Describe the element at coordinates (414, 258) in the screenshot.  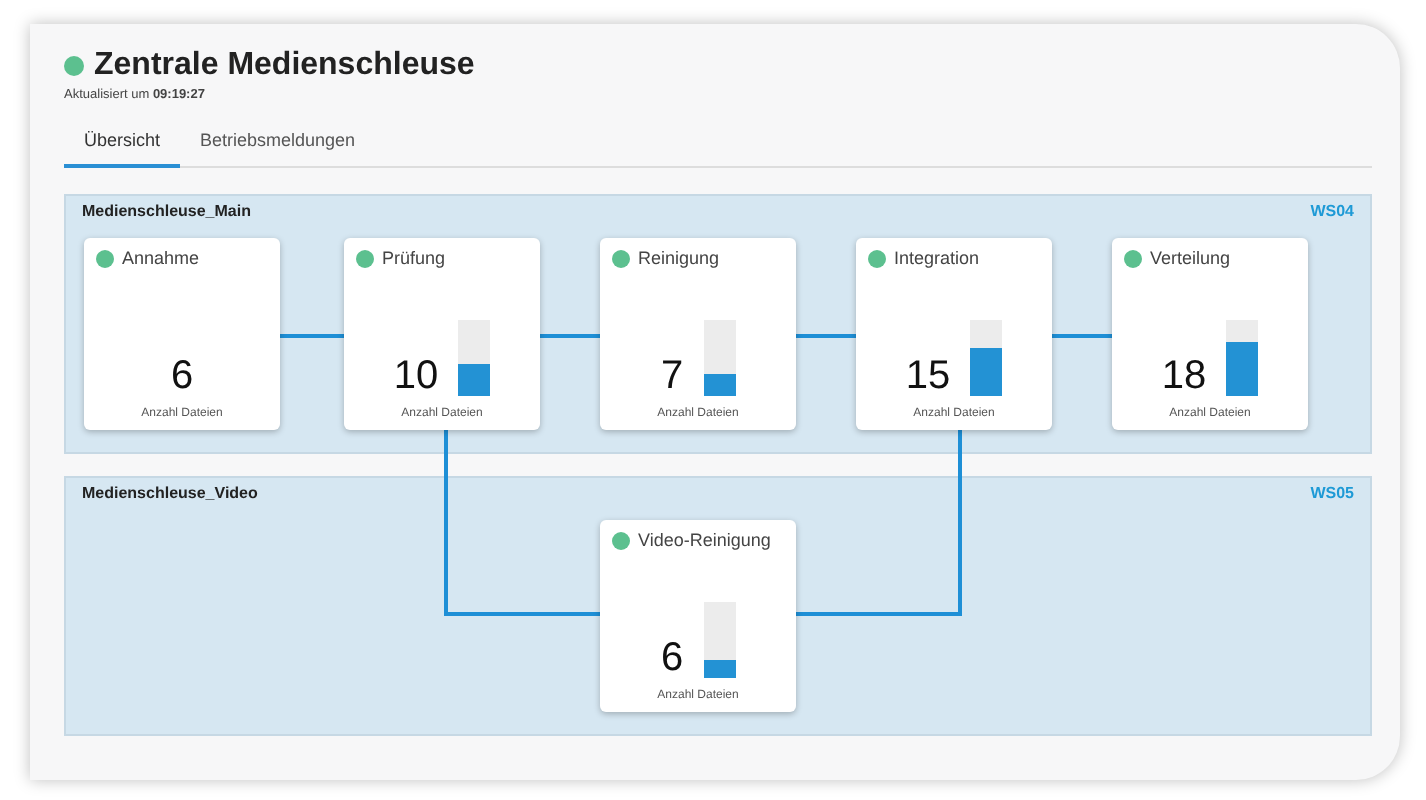
I see `stage-name: Prüfung` at that location.